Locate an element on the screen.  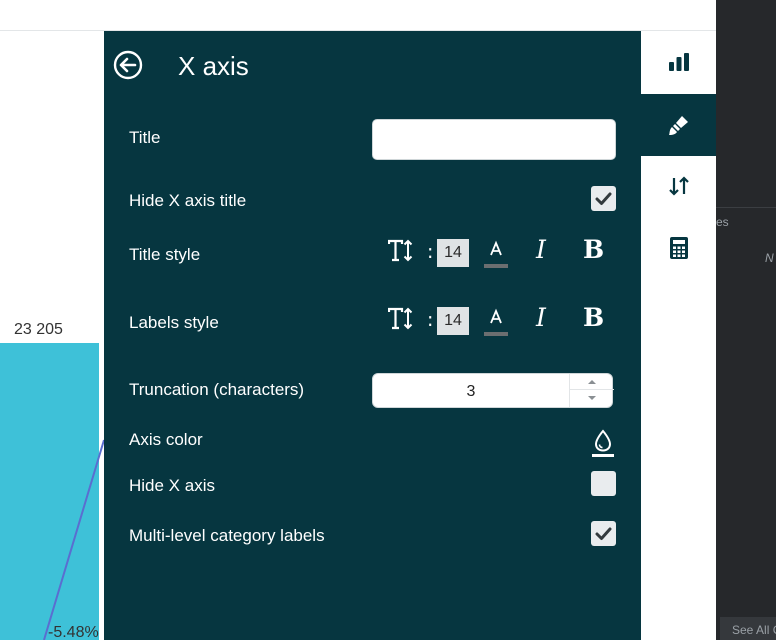
settings-rail is located at coordinates (678, 335).